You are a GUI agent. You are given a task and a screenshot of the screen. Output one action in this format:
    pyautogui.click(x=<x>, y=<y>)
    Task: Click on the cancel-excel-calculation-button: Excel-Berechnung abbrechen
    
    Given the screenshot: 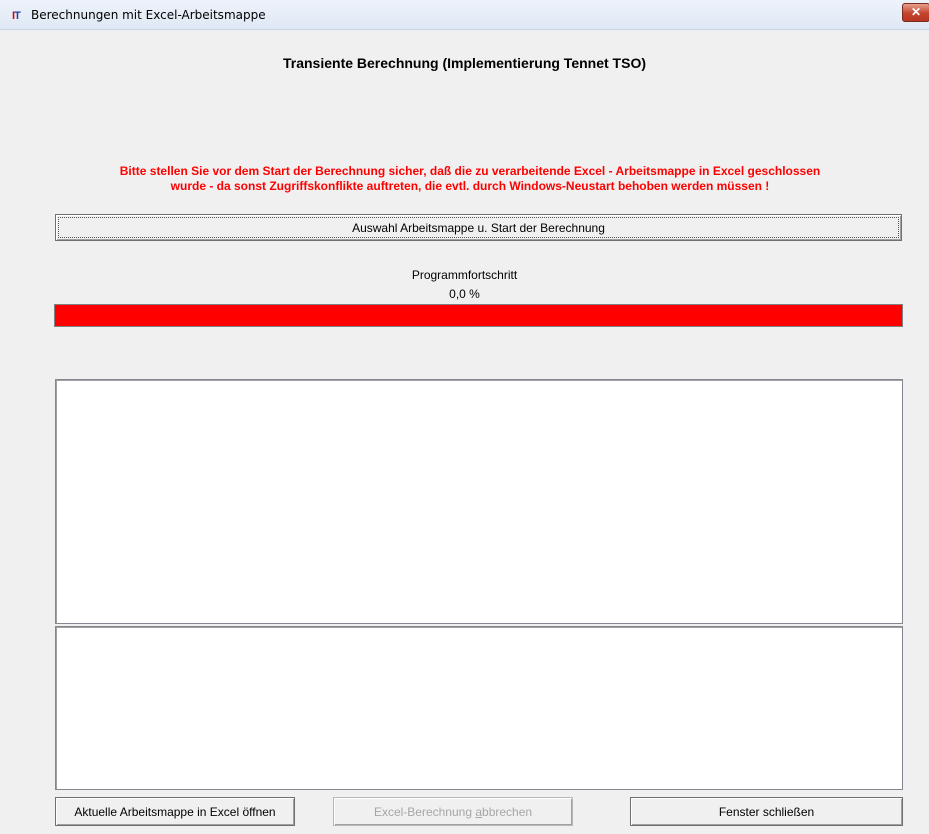 What is the action you would take?
    pyautogui.click(x=453, y=811)
    